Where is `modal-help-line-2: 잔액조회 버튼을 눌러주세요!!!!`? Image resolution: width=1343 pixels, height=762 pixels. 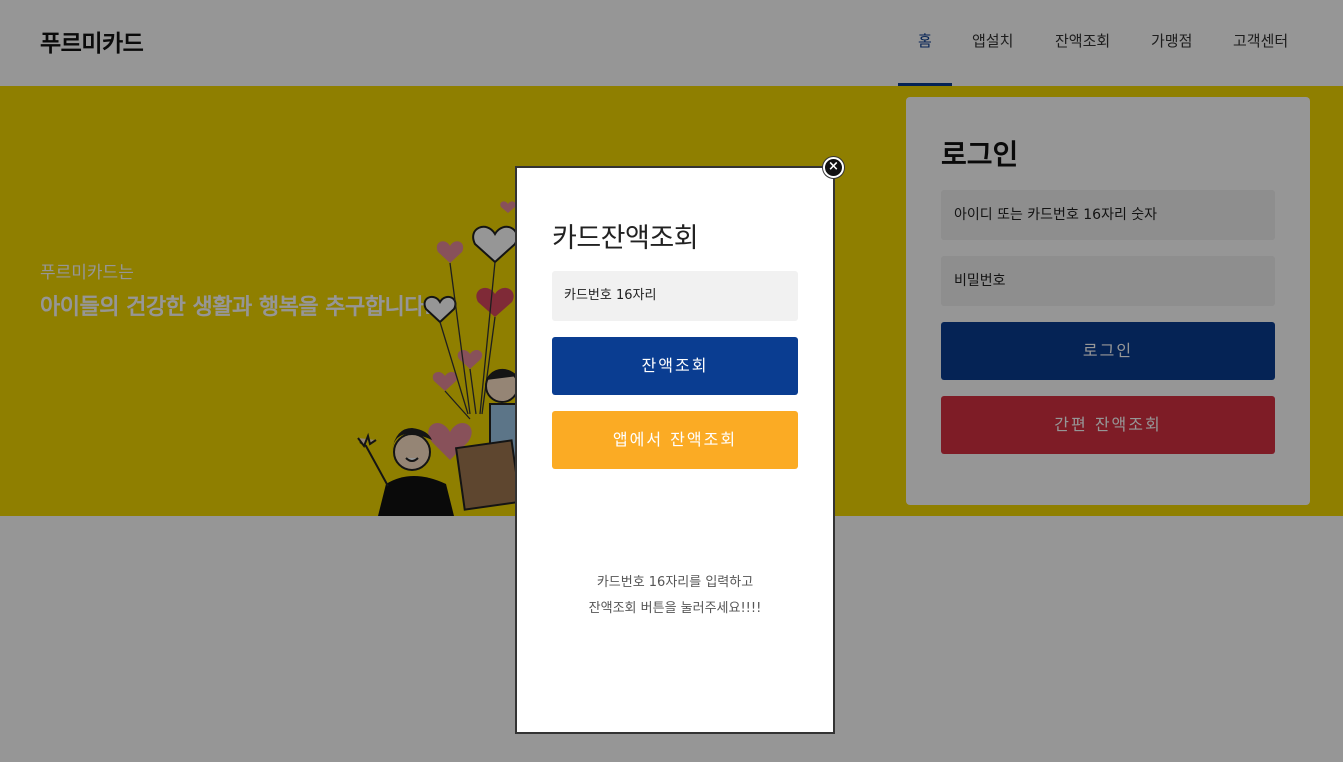 modal-help-line-2: 잔액조회 버튼을 눌러주세요!!!! is located at coordinates (675, 608).